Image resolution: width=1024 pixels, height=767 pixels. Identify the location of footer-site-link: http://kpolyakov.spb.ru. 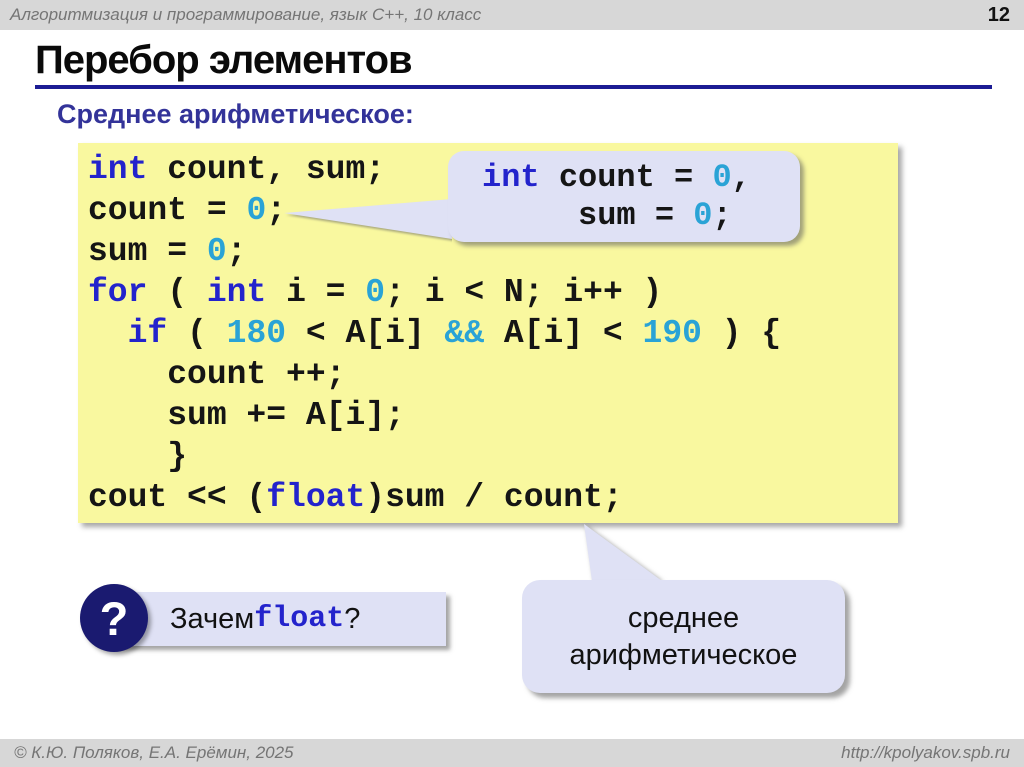
(925, 753).